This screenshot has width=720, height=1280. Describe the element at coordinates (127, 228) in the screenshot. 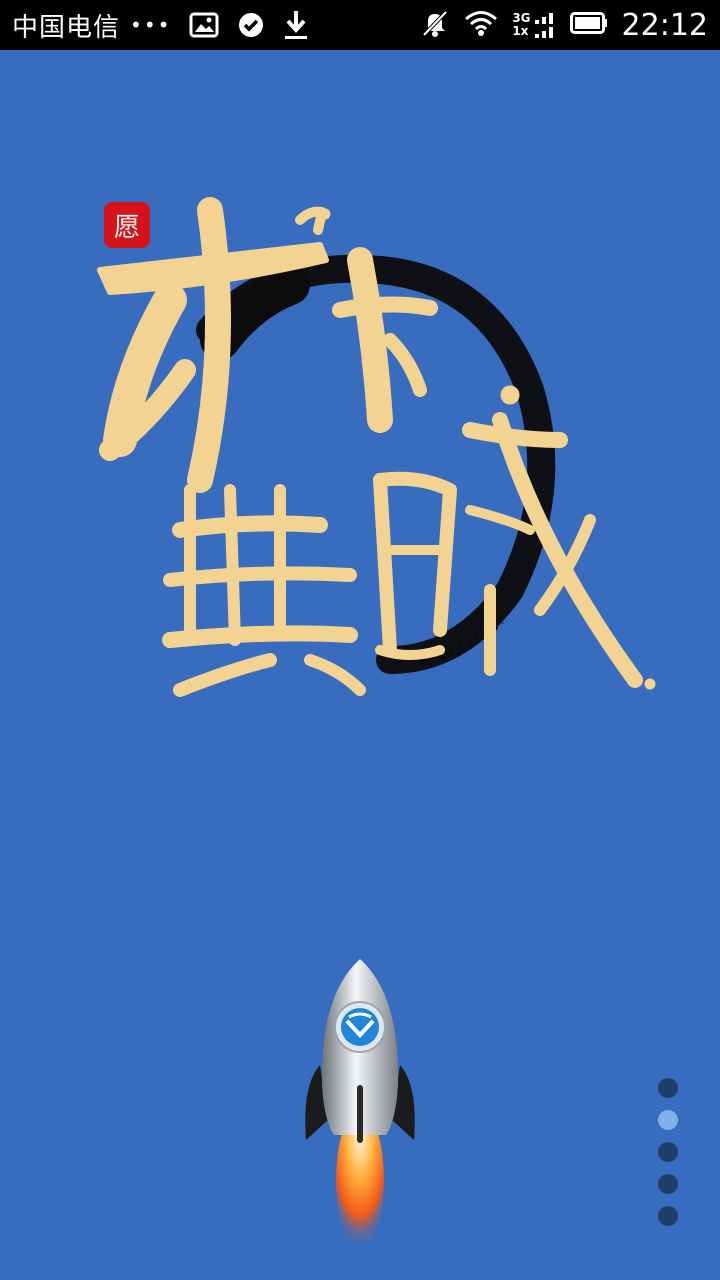

I see `seal-text: 愿` at that location.